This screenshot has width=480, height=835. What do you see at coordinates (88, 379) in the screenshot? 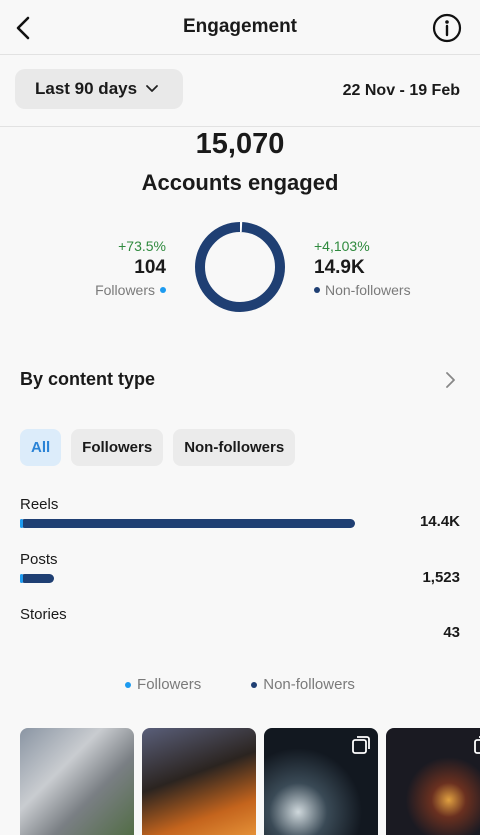
I see `content-type-heading: By content type` at bounding box center [88, 379].